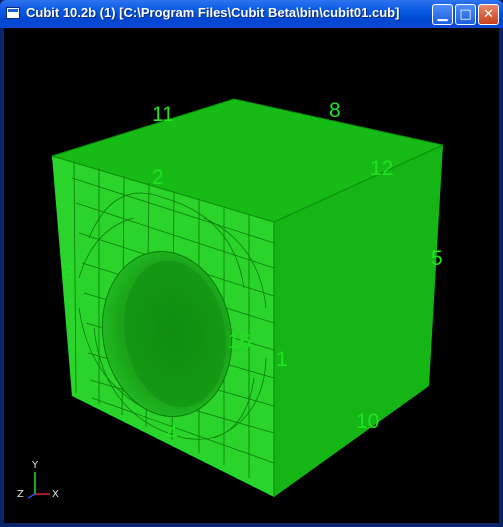 Image resolution: width=503 pixels, height=527 pixels. What do you see at coordinates (488, 14) in the screenshot?
I see `close-button: ✕` at bounding box center [488, 14].